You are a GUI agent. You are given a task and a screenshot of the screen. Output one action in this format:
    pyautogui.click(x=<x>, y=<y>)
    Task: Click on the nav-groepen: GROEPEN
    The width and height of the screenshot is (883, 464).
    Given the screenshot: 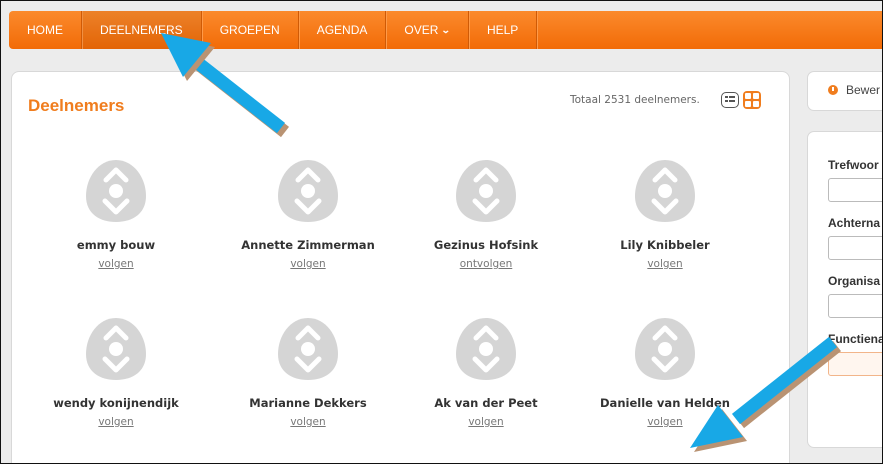 What is the action you would take?
    pyautogui.click(x=250, y=30)
    